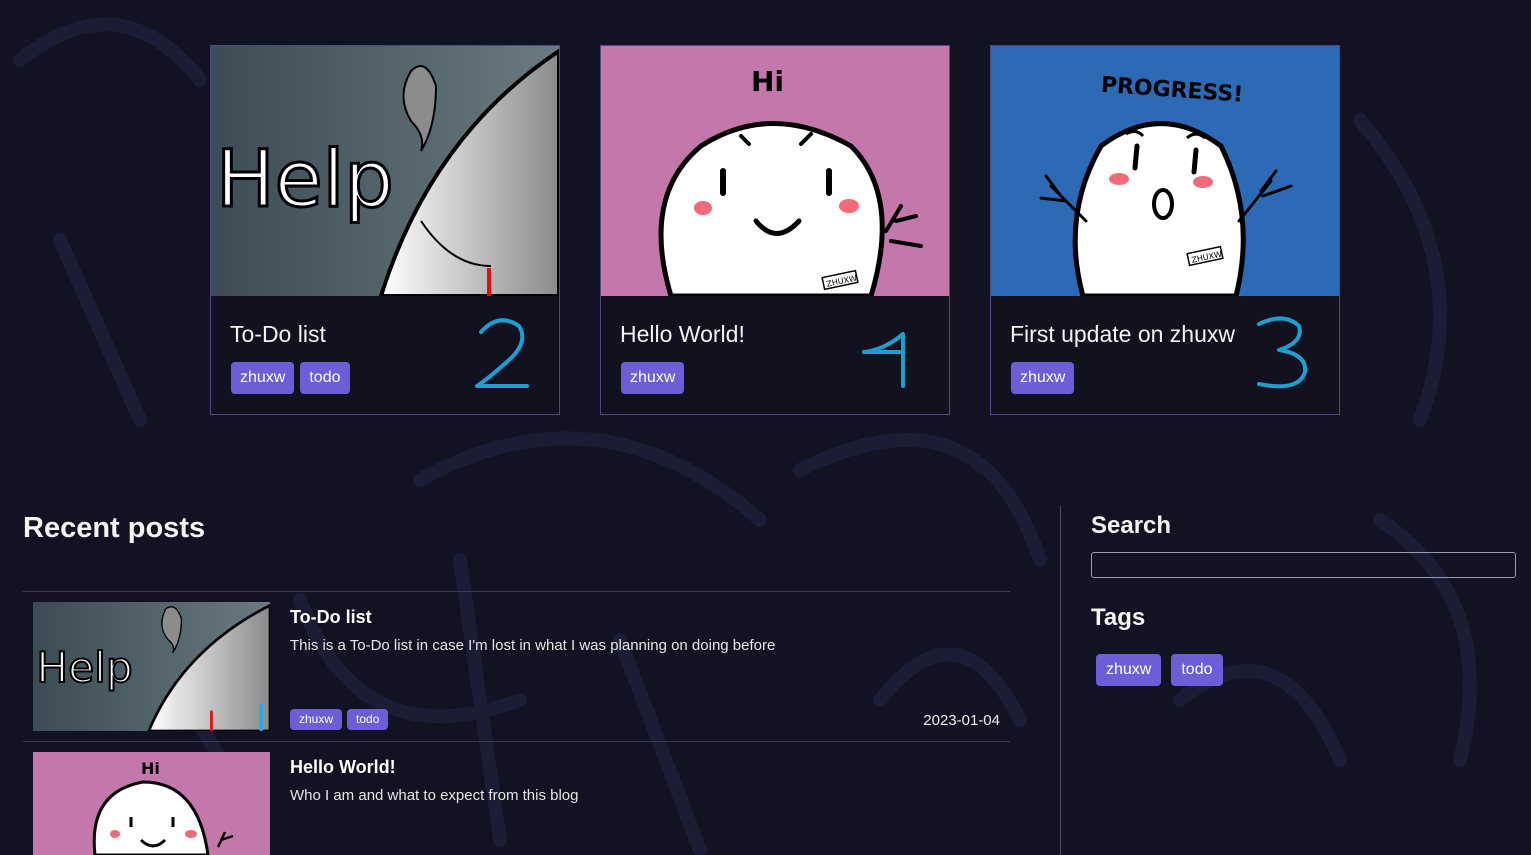 The height and width of the screenshot is (855, 1531). Describe the element at coordinates (1122, 334) in the screenshot. I see `featured-card-title: First update on zhuxw` at that location.